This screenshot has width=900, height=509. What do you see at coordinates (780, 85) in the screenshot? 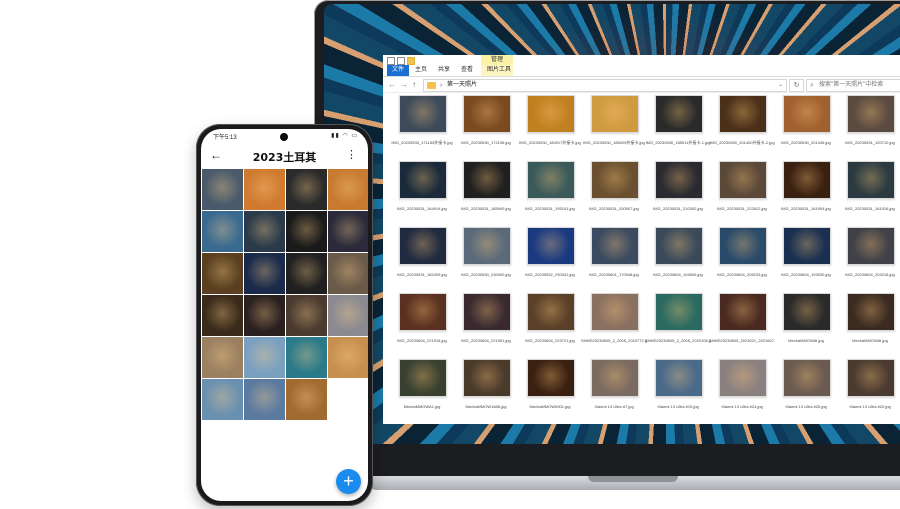
I see `chevron-down-icon: ⌄` at bounding box center [780, 85].